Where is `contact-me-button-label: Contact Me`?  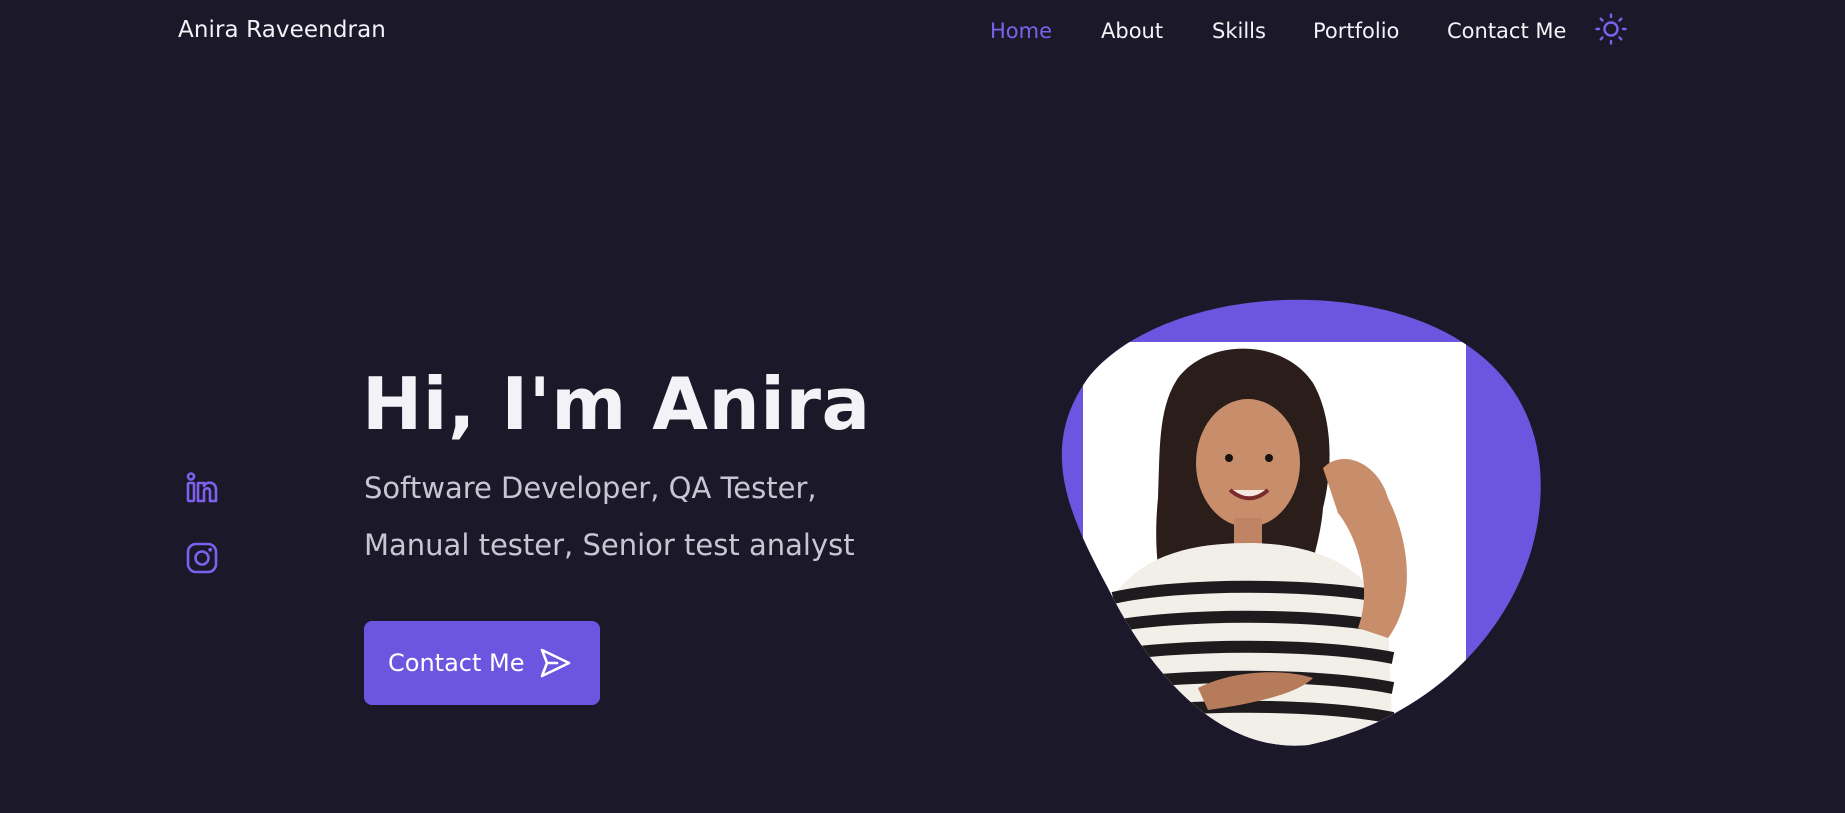 contact-me-button-label: Contact Me is located at coordinates (456, 663).